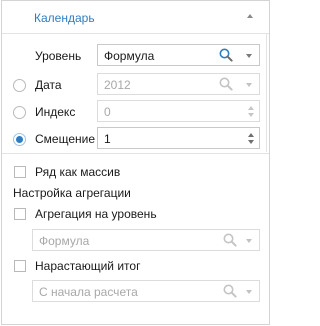 The image size is (320, 326). Describe the element at coordinates (19, 112) in the screenshot. I see `index-radio` at that location.